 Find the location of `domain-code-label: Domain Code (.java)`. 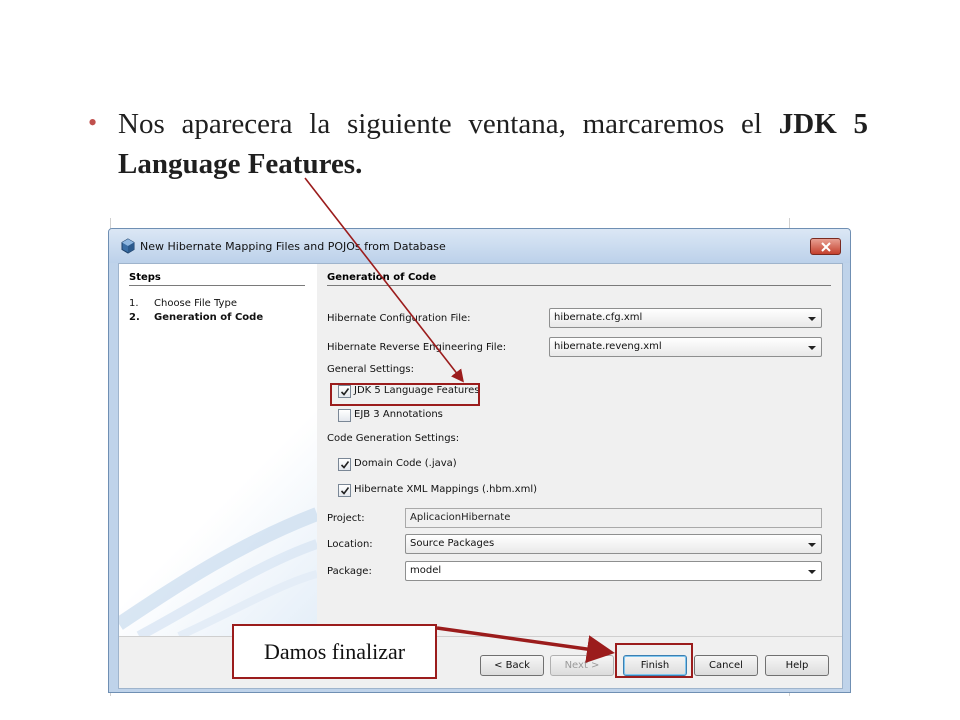

domain-code-label: Domain Code (.java) is located at coordinates (405, 463).